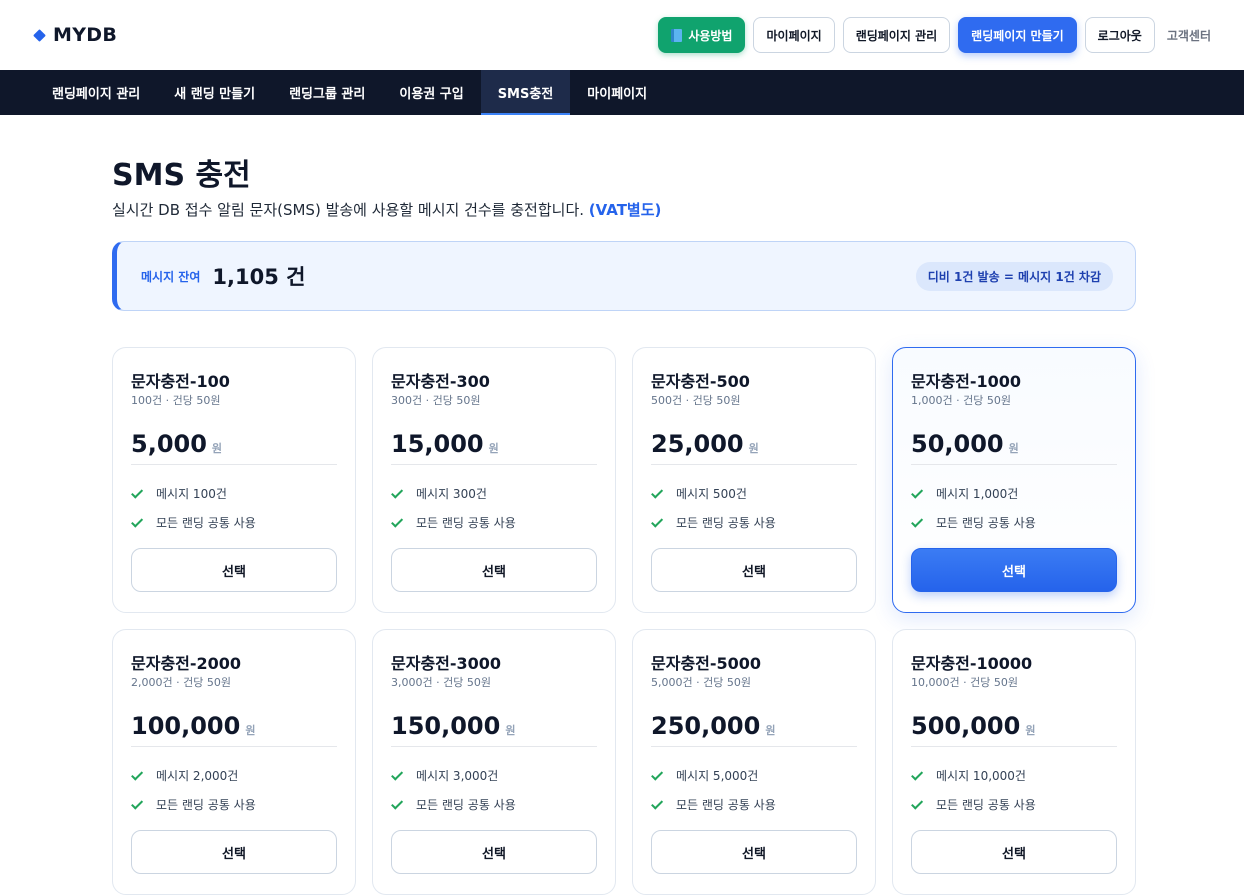 This screenshot has width=1244, height=895. I want to click on balance-info: 메시지 잔여 1,105 건, so click(223, 276).